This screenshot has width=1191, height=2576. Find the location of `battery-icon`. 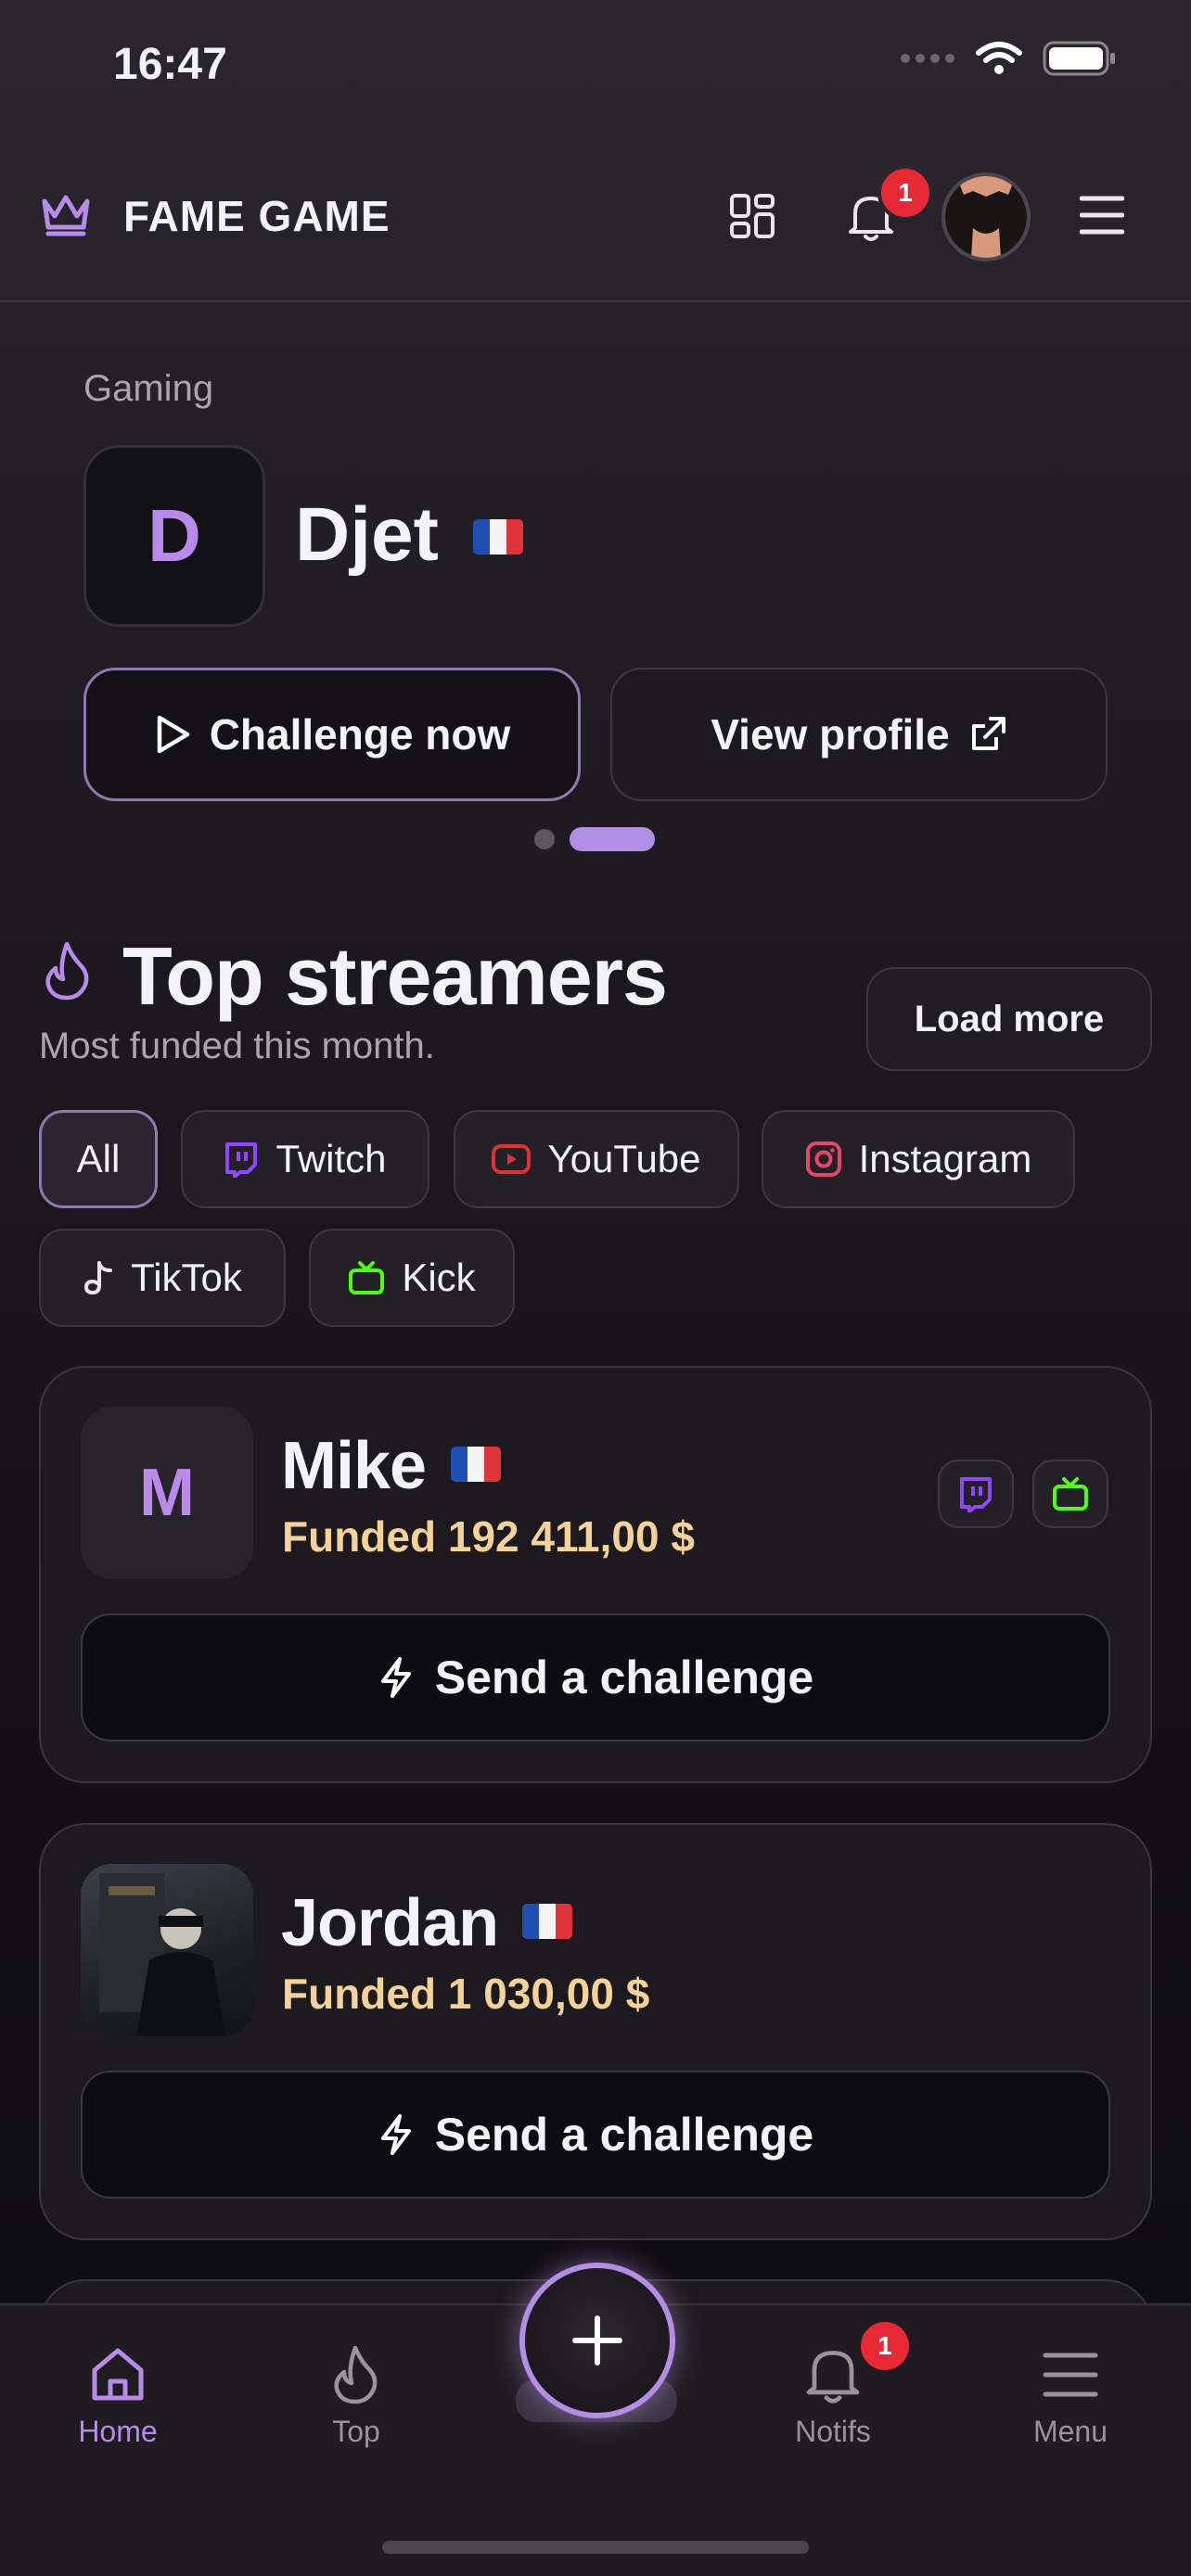

battery-icon is located at coordinates (1079, 59).